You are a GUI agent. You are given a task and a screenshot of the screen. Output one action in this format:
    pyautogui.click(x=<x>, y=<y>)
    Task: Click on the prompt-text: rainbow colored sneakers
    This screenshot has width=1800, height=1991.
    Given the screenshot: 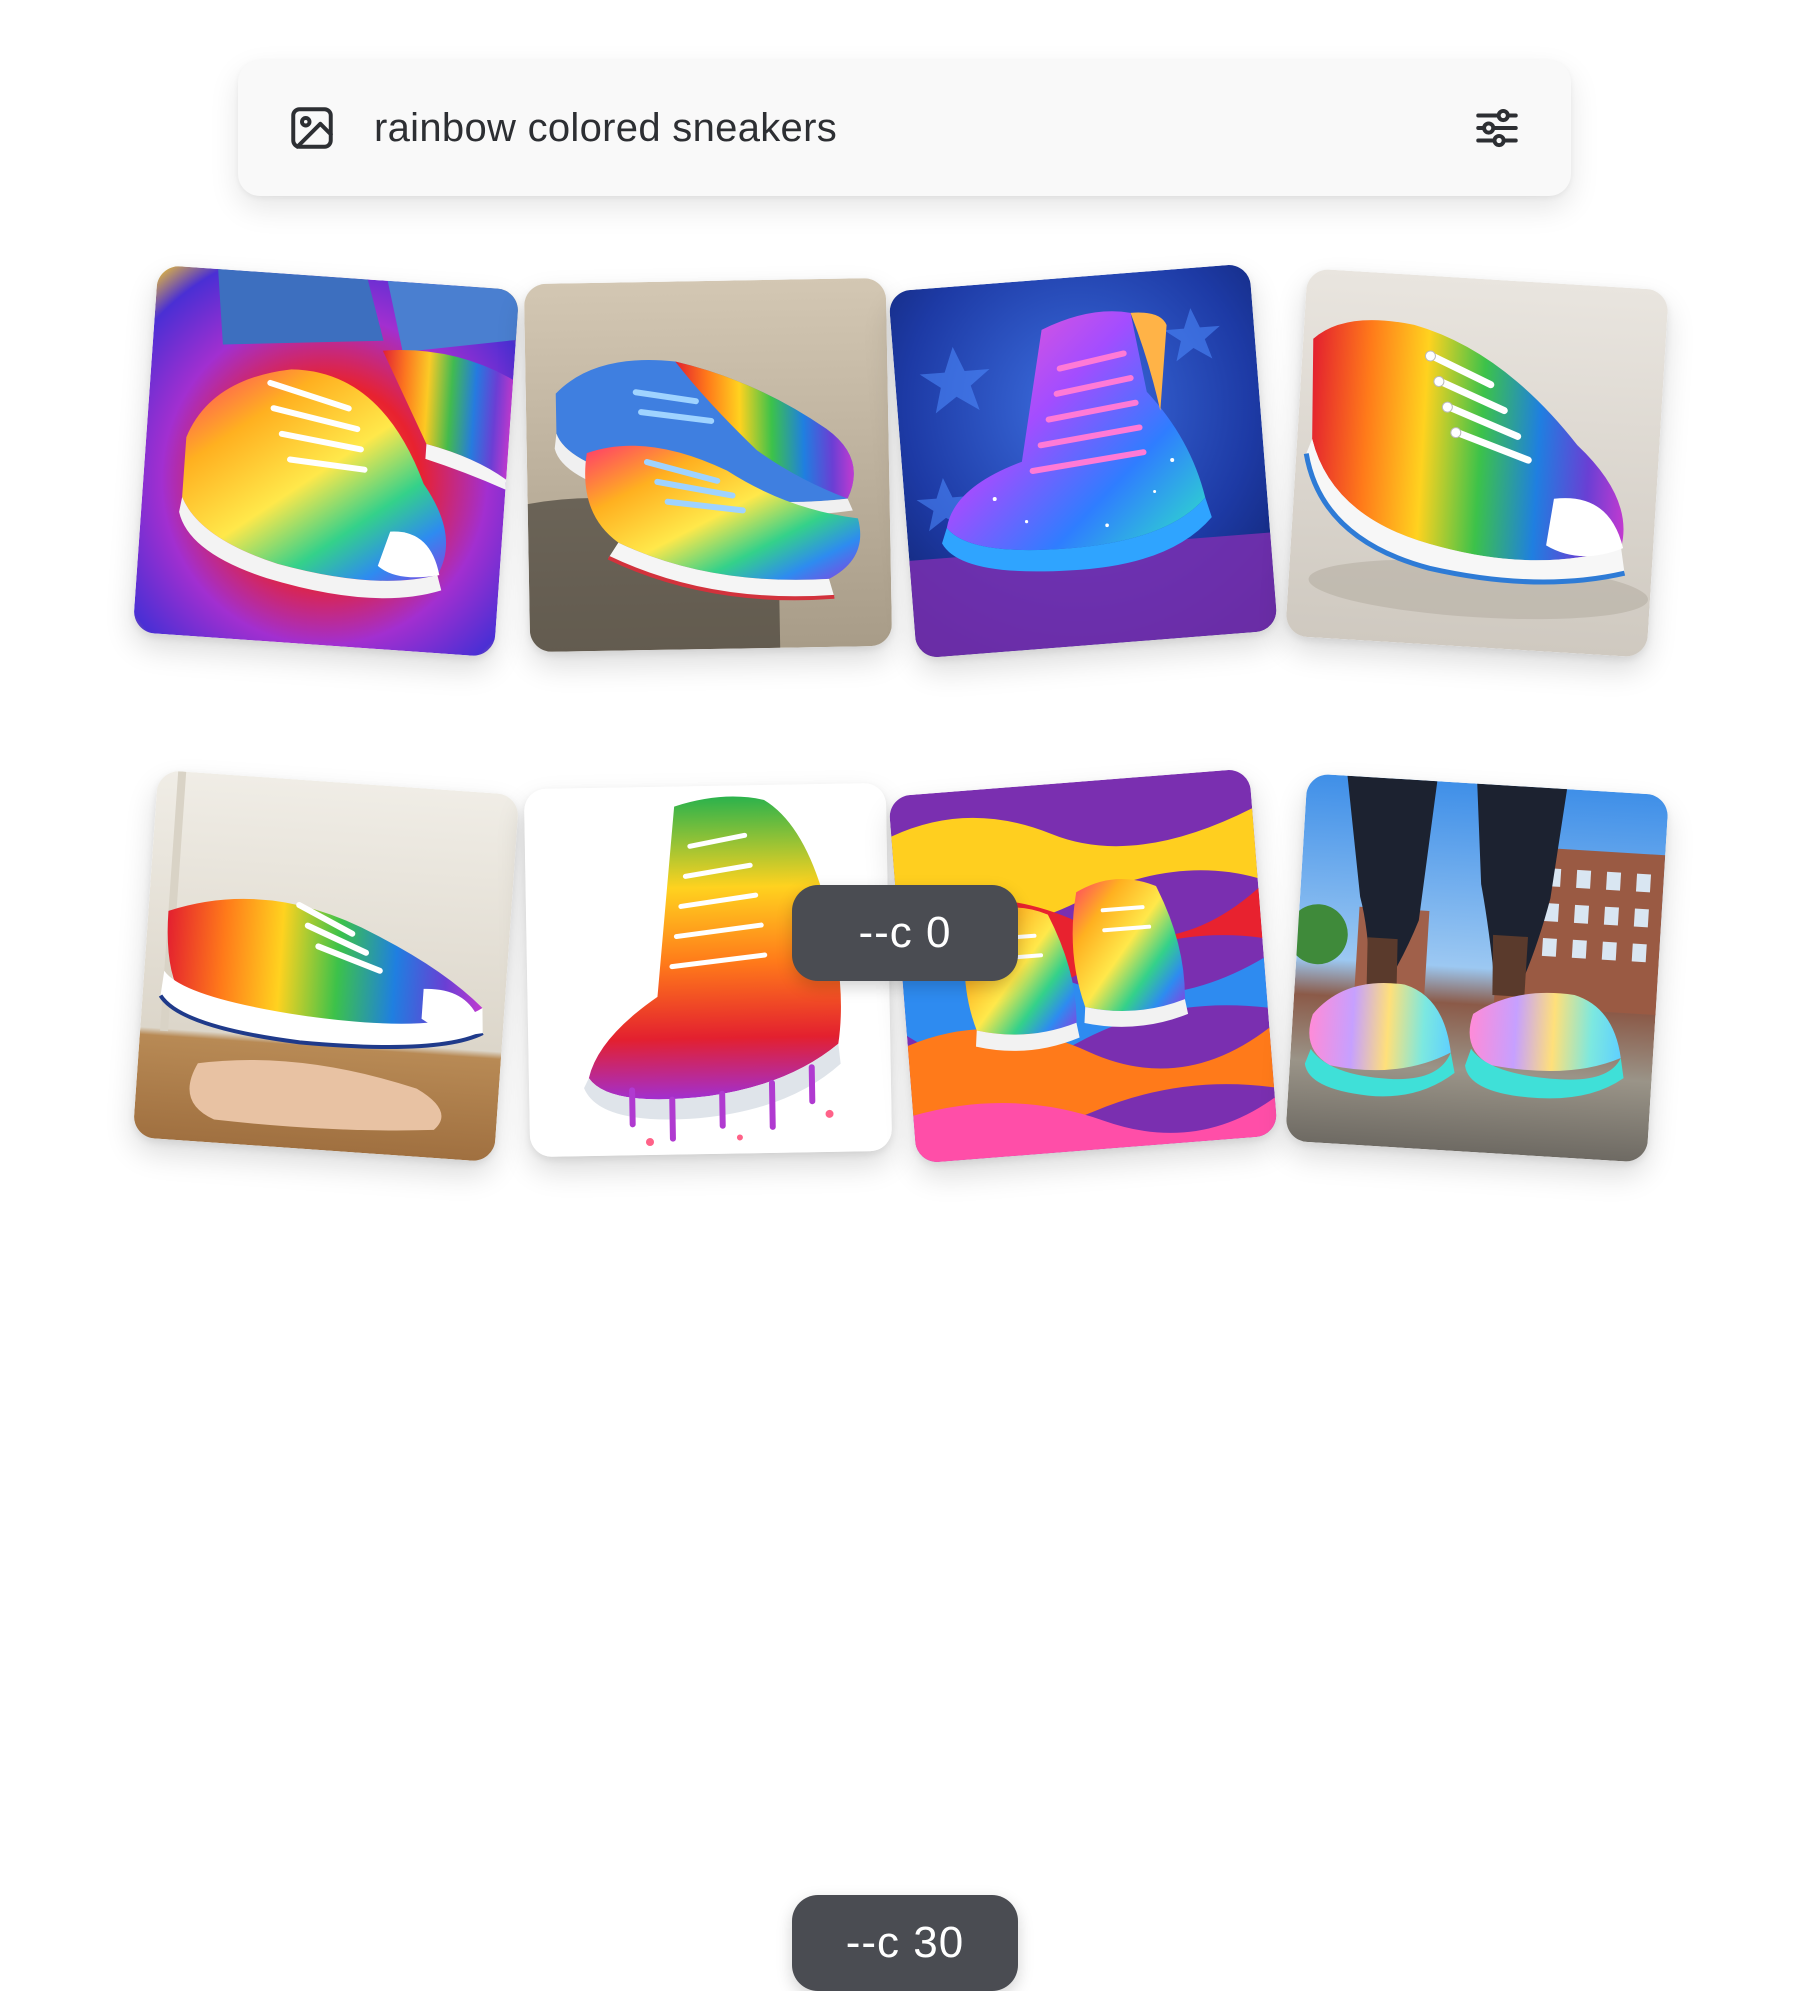 What is the action you would take?
    pyautogui.click(x=921, y=128)
    